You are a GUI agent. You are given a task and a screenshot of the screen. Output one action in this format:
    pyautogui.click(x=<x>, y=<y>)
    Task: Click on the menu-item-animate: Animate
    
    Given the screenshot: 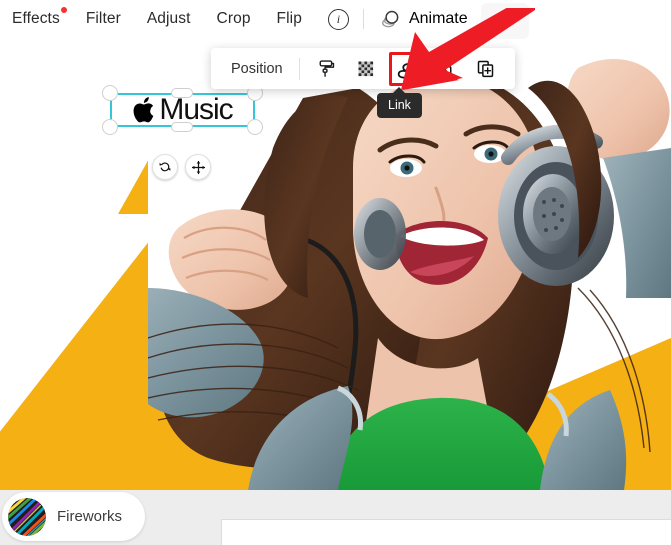 What is the action you would take?
    pyautogui.click(x=424, y=19)
    